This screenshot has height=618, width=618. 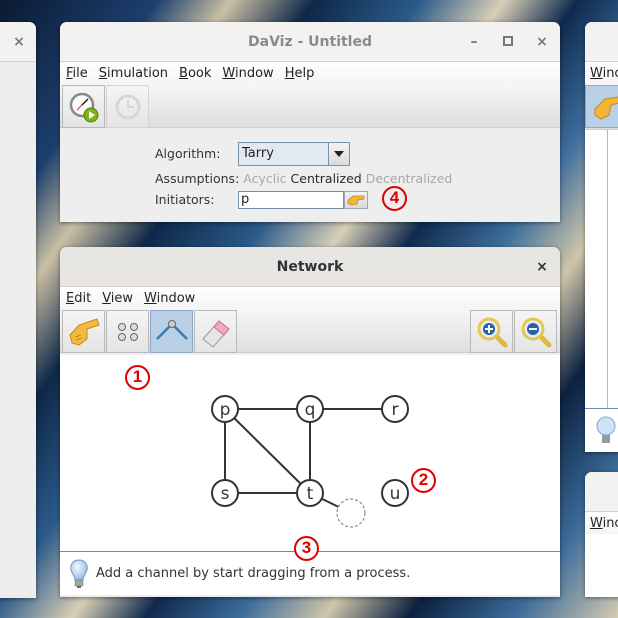 I want to click on assumption-centralized: Centralized, so click(x=326, y=178).